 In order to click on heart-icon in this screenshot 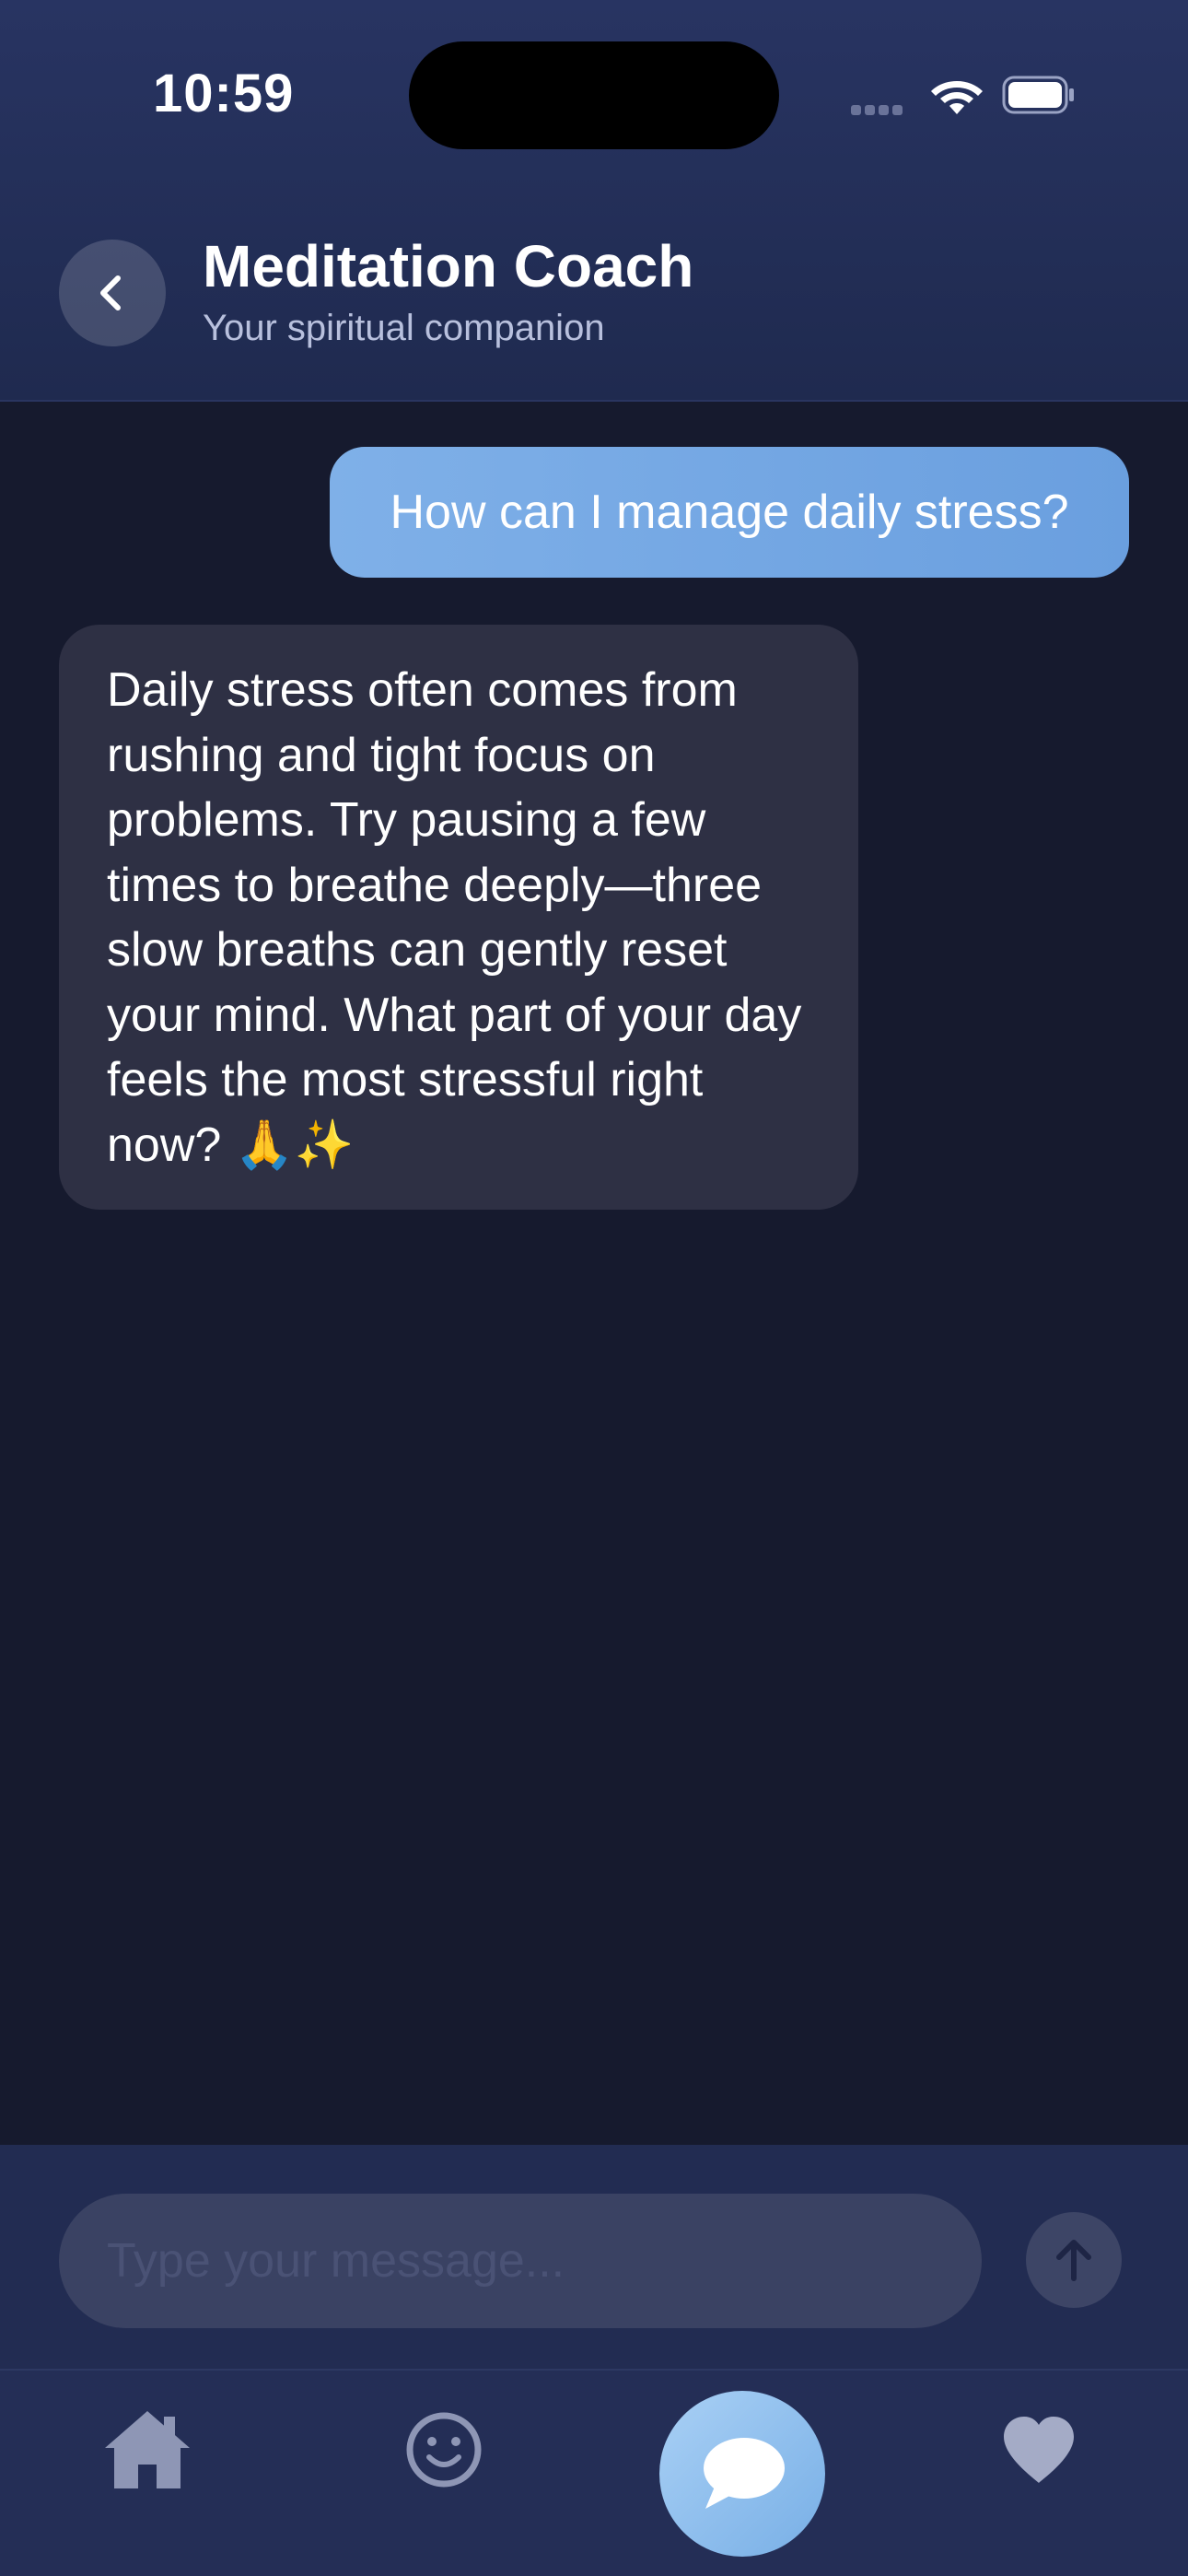, I will do `click(1039, 2450)`.